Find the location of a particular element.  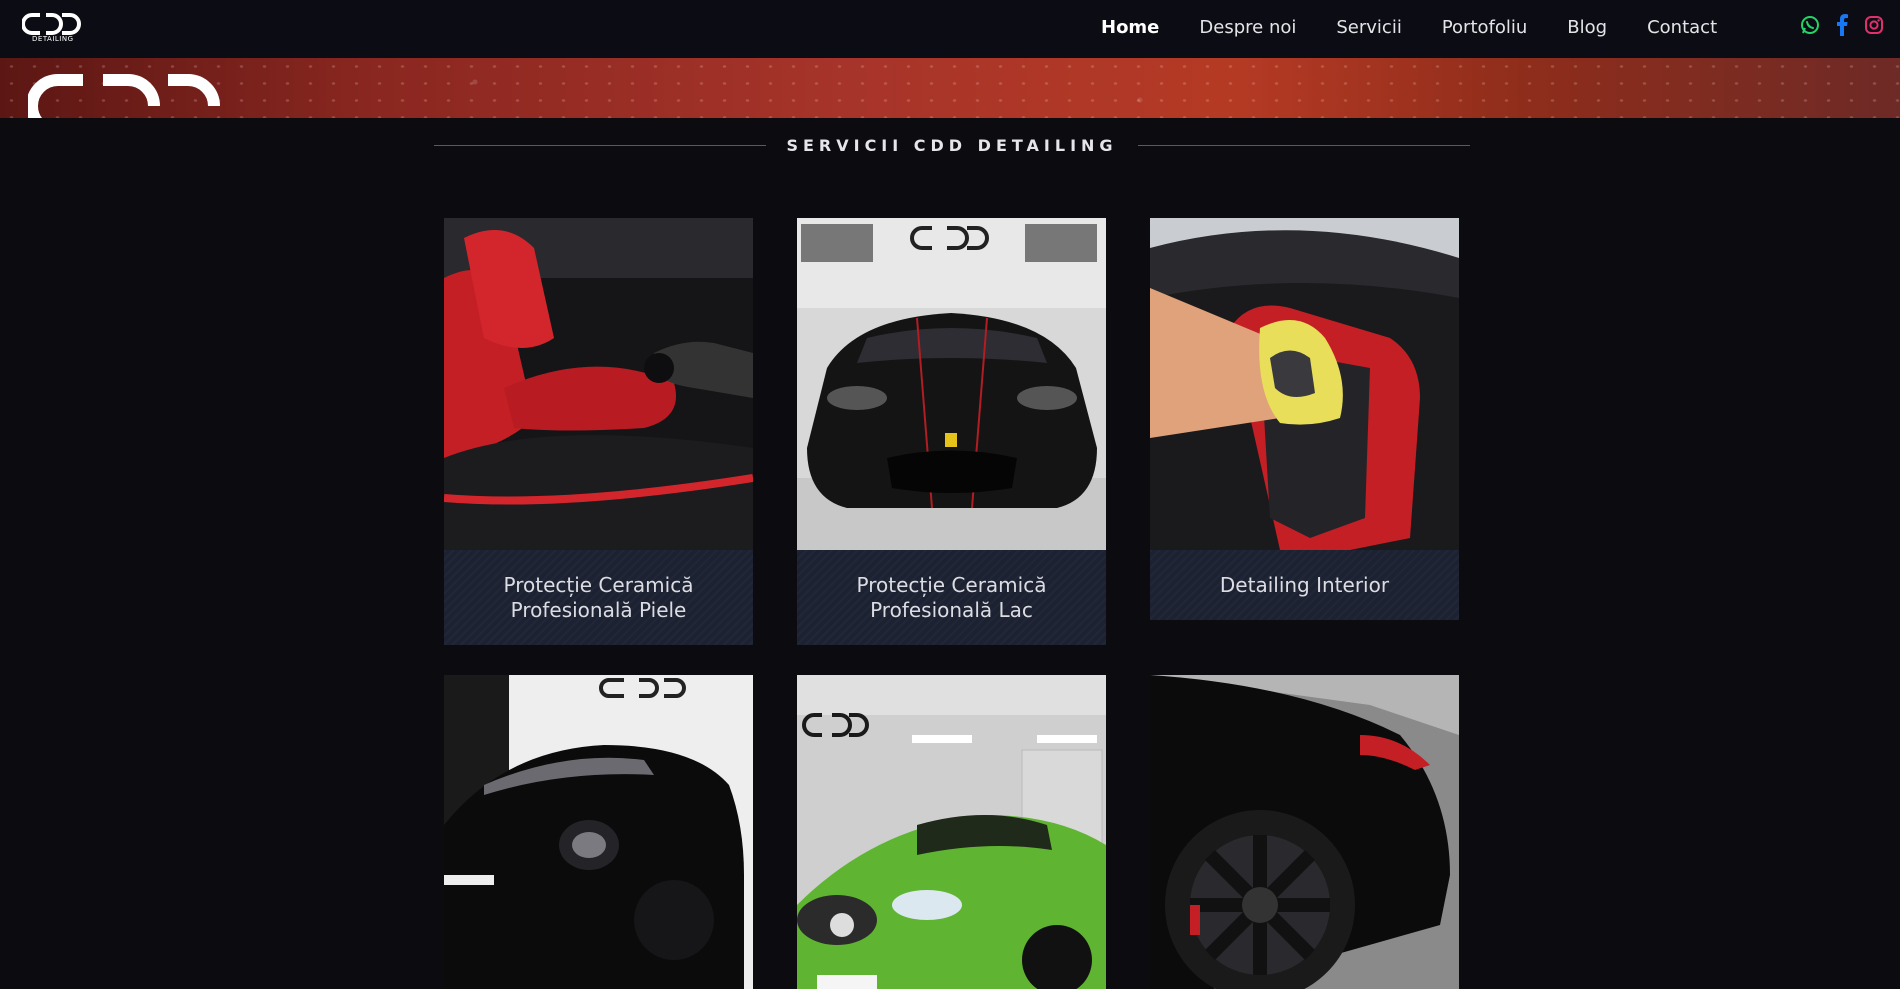

service-card: Detailing Interior is located at coordinates (1304, 419).